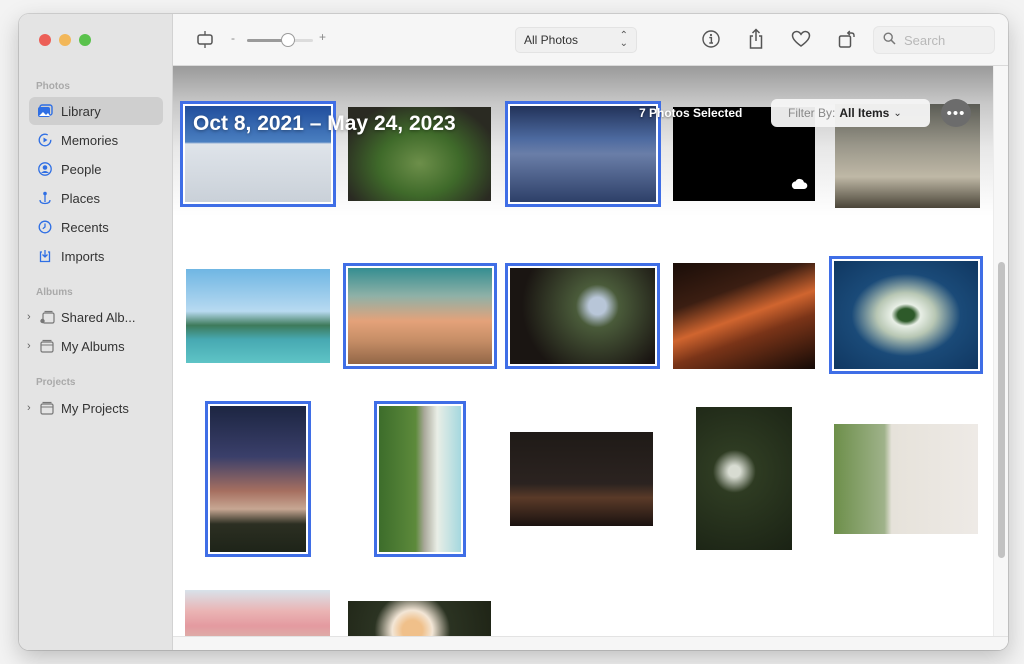 The image size is (1024, 664). What do you see at coordinates (590, 643) in the screenshot?
I see `bottom-bar` at bounding box center [590, 643].